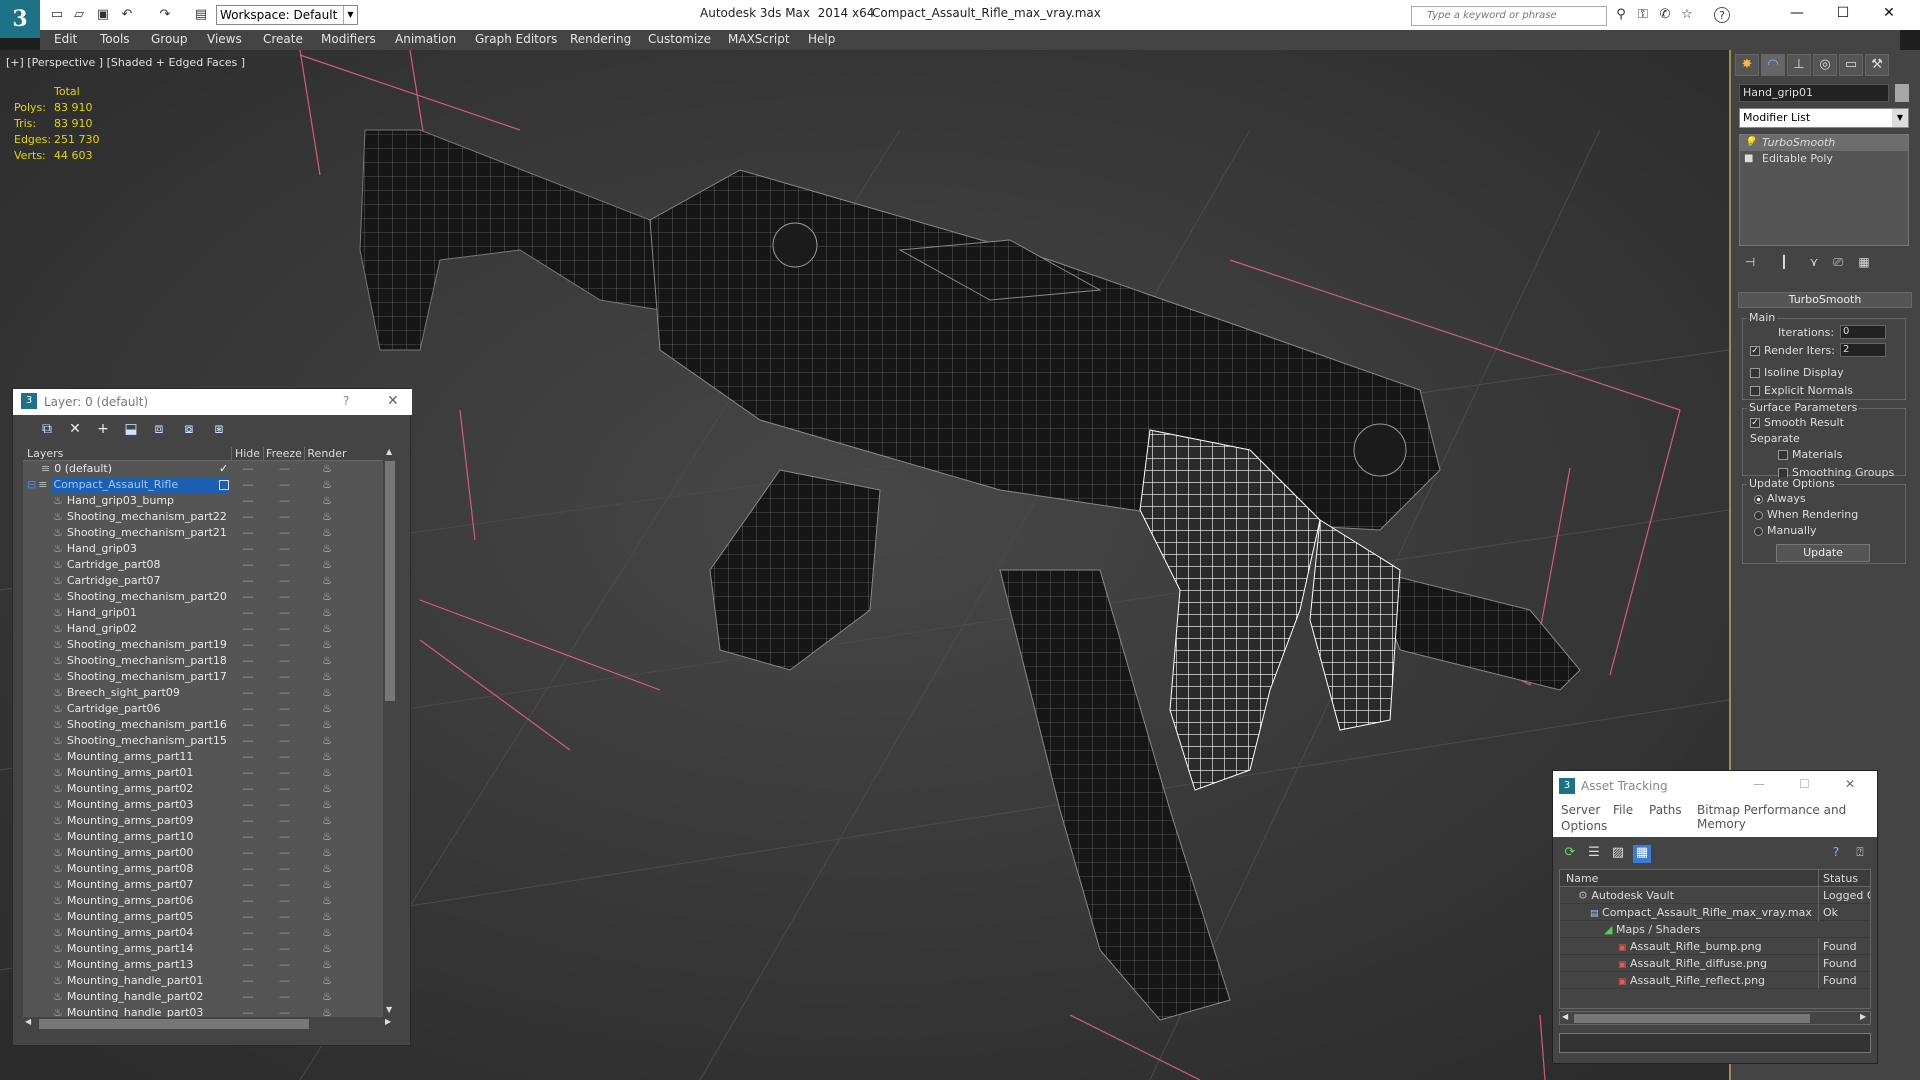 This screenshot has width=1920, height=1080. What do you see at coordinates (1851, 65) in the screenshot?
I see `display-tab-icon: ▭` at bounding box center [1851, 65].